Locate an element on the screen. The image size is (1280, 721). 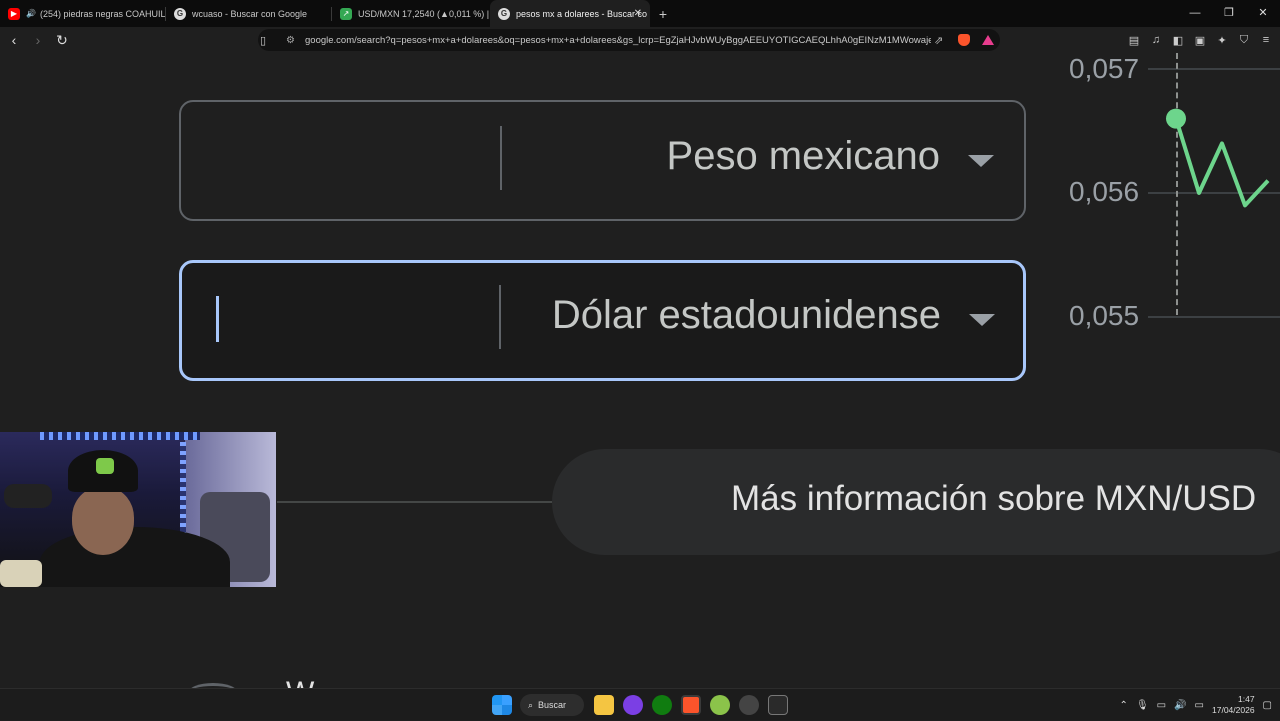
steam-icon is located at coordinates (749, 705).